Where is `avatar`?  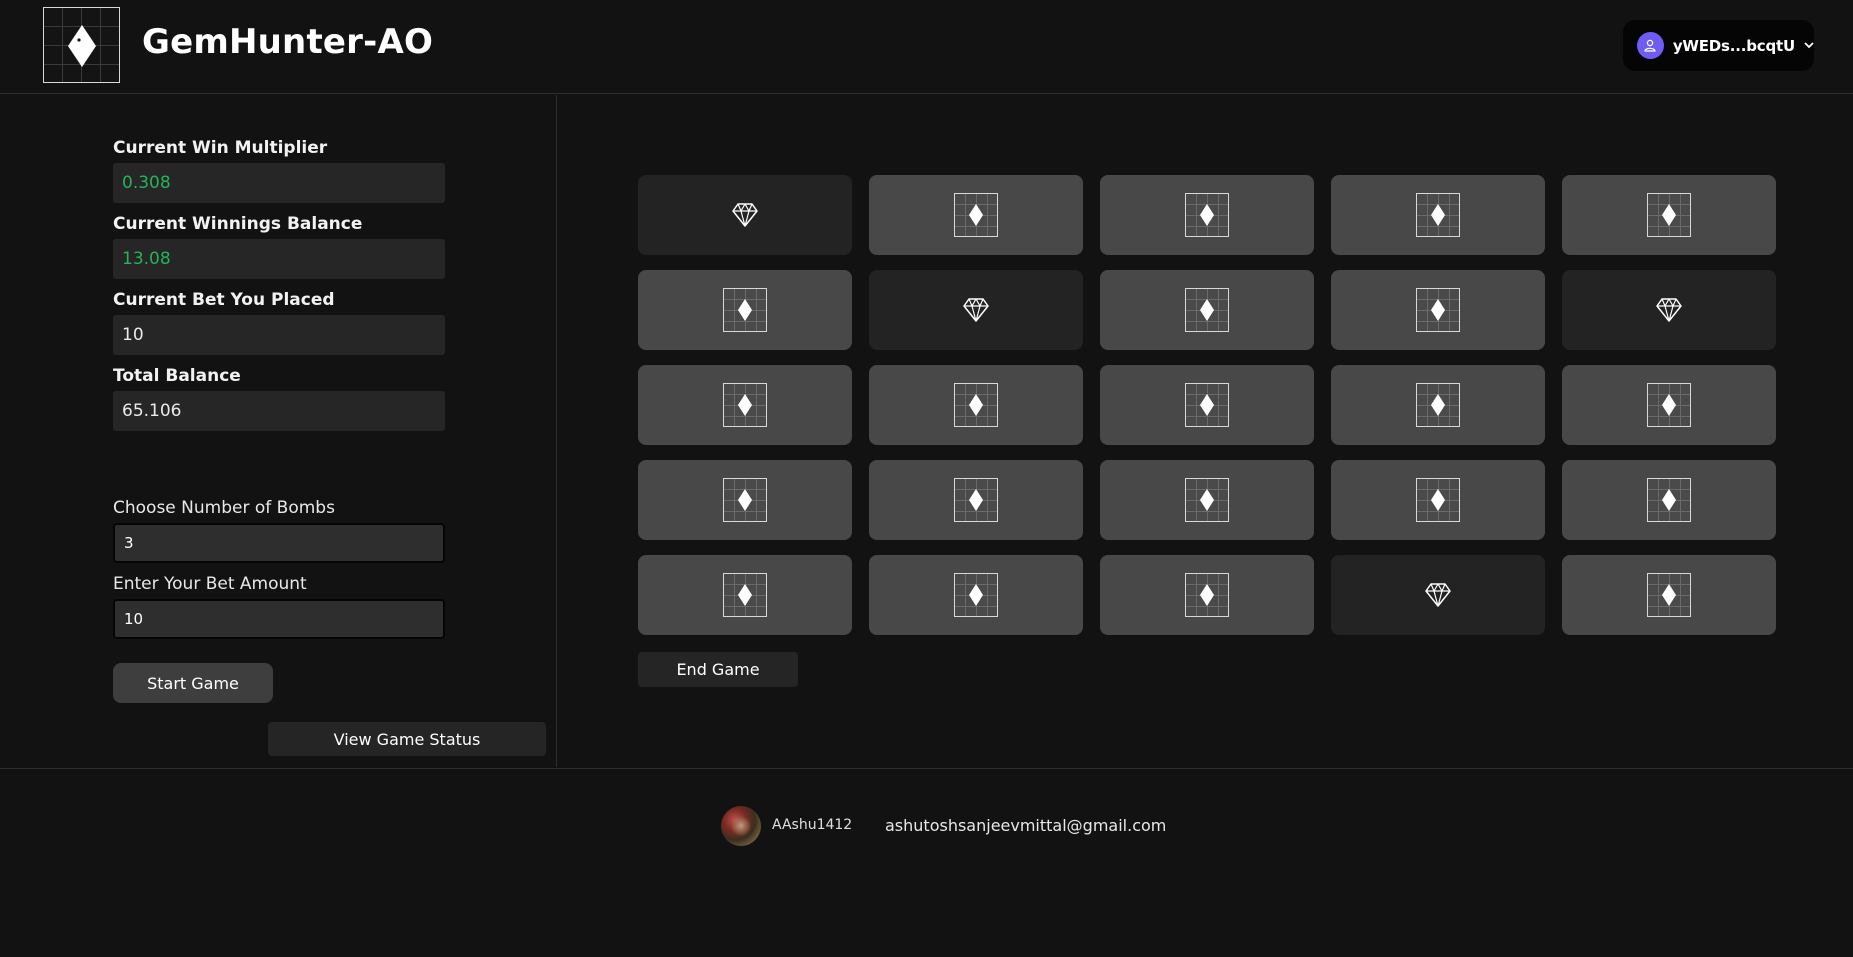 avatar is located at coordinates (741, 826).